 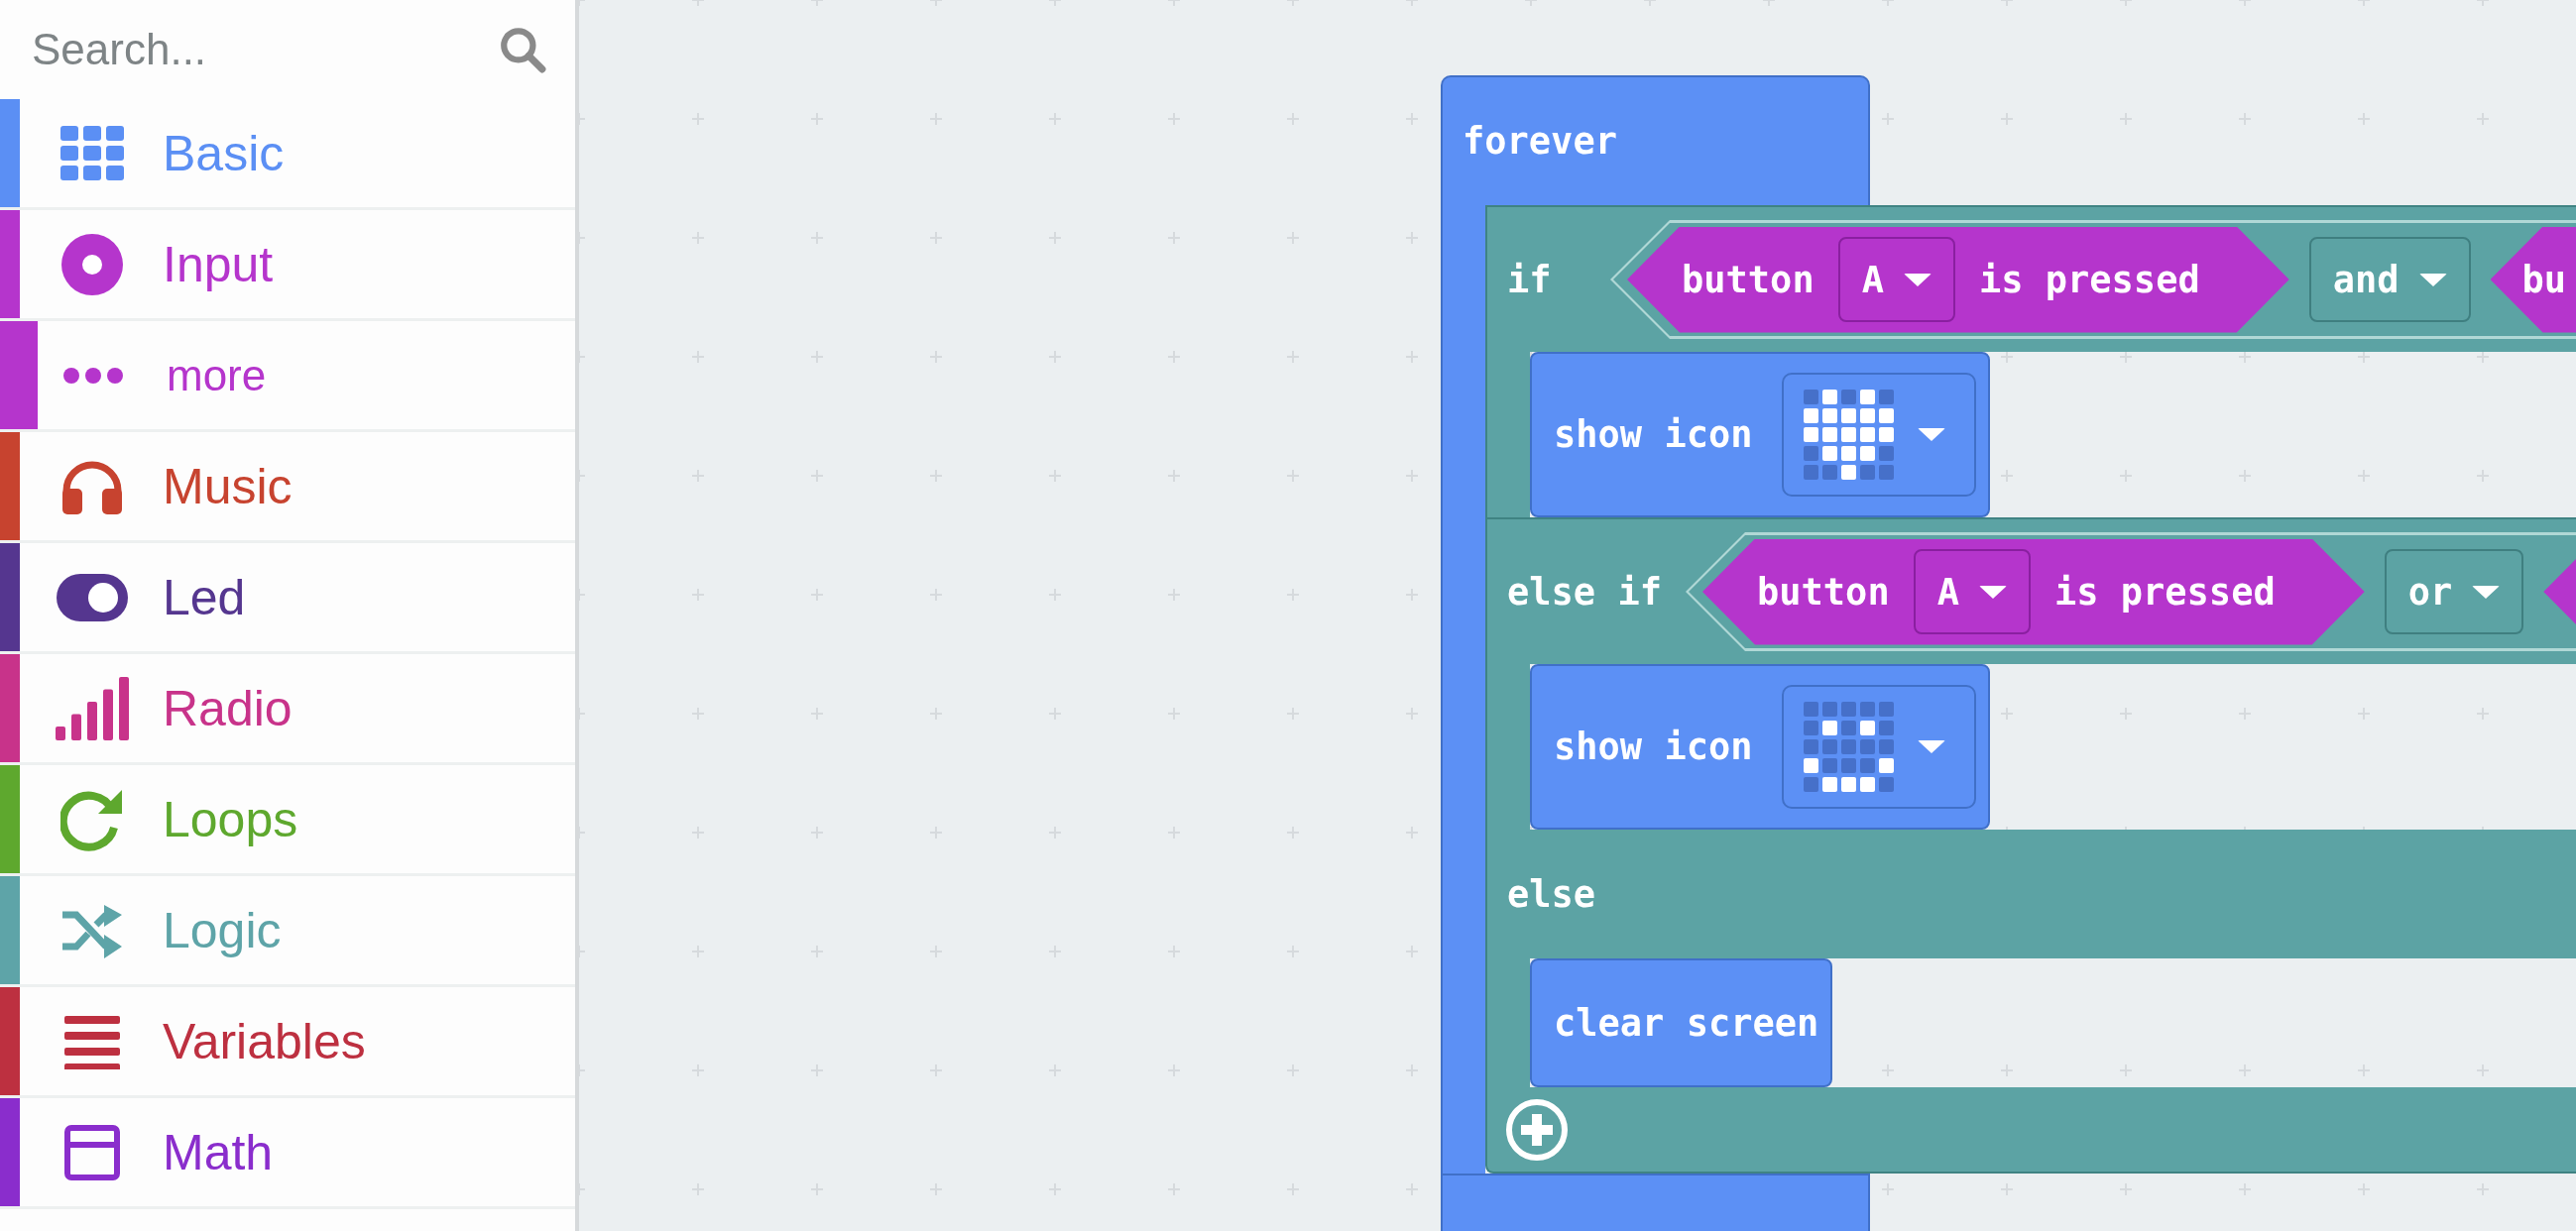 I want to click on category-item: Music, so click(x=287, y=487).